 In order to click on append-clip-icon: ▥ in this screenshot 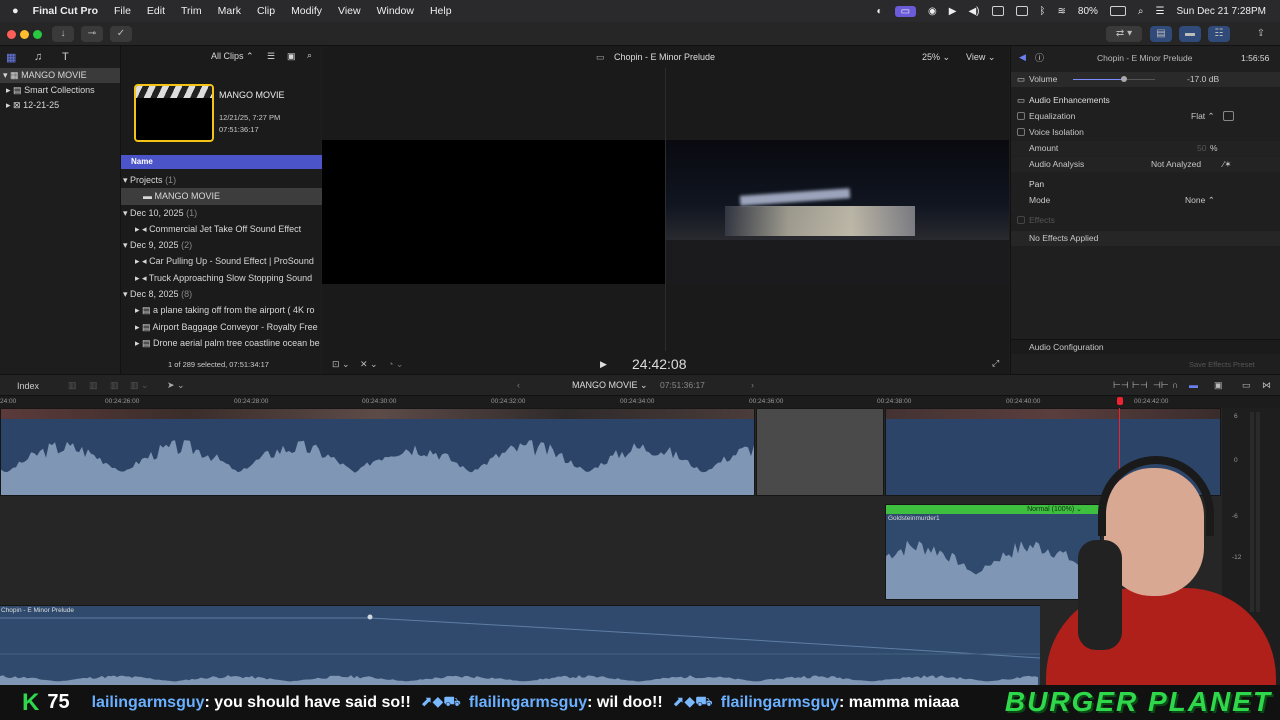, I will do `click(72, 385)`.